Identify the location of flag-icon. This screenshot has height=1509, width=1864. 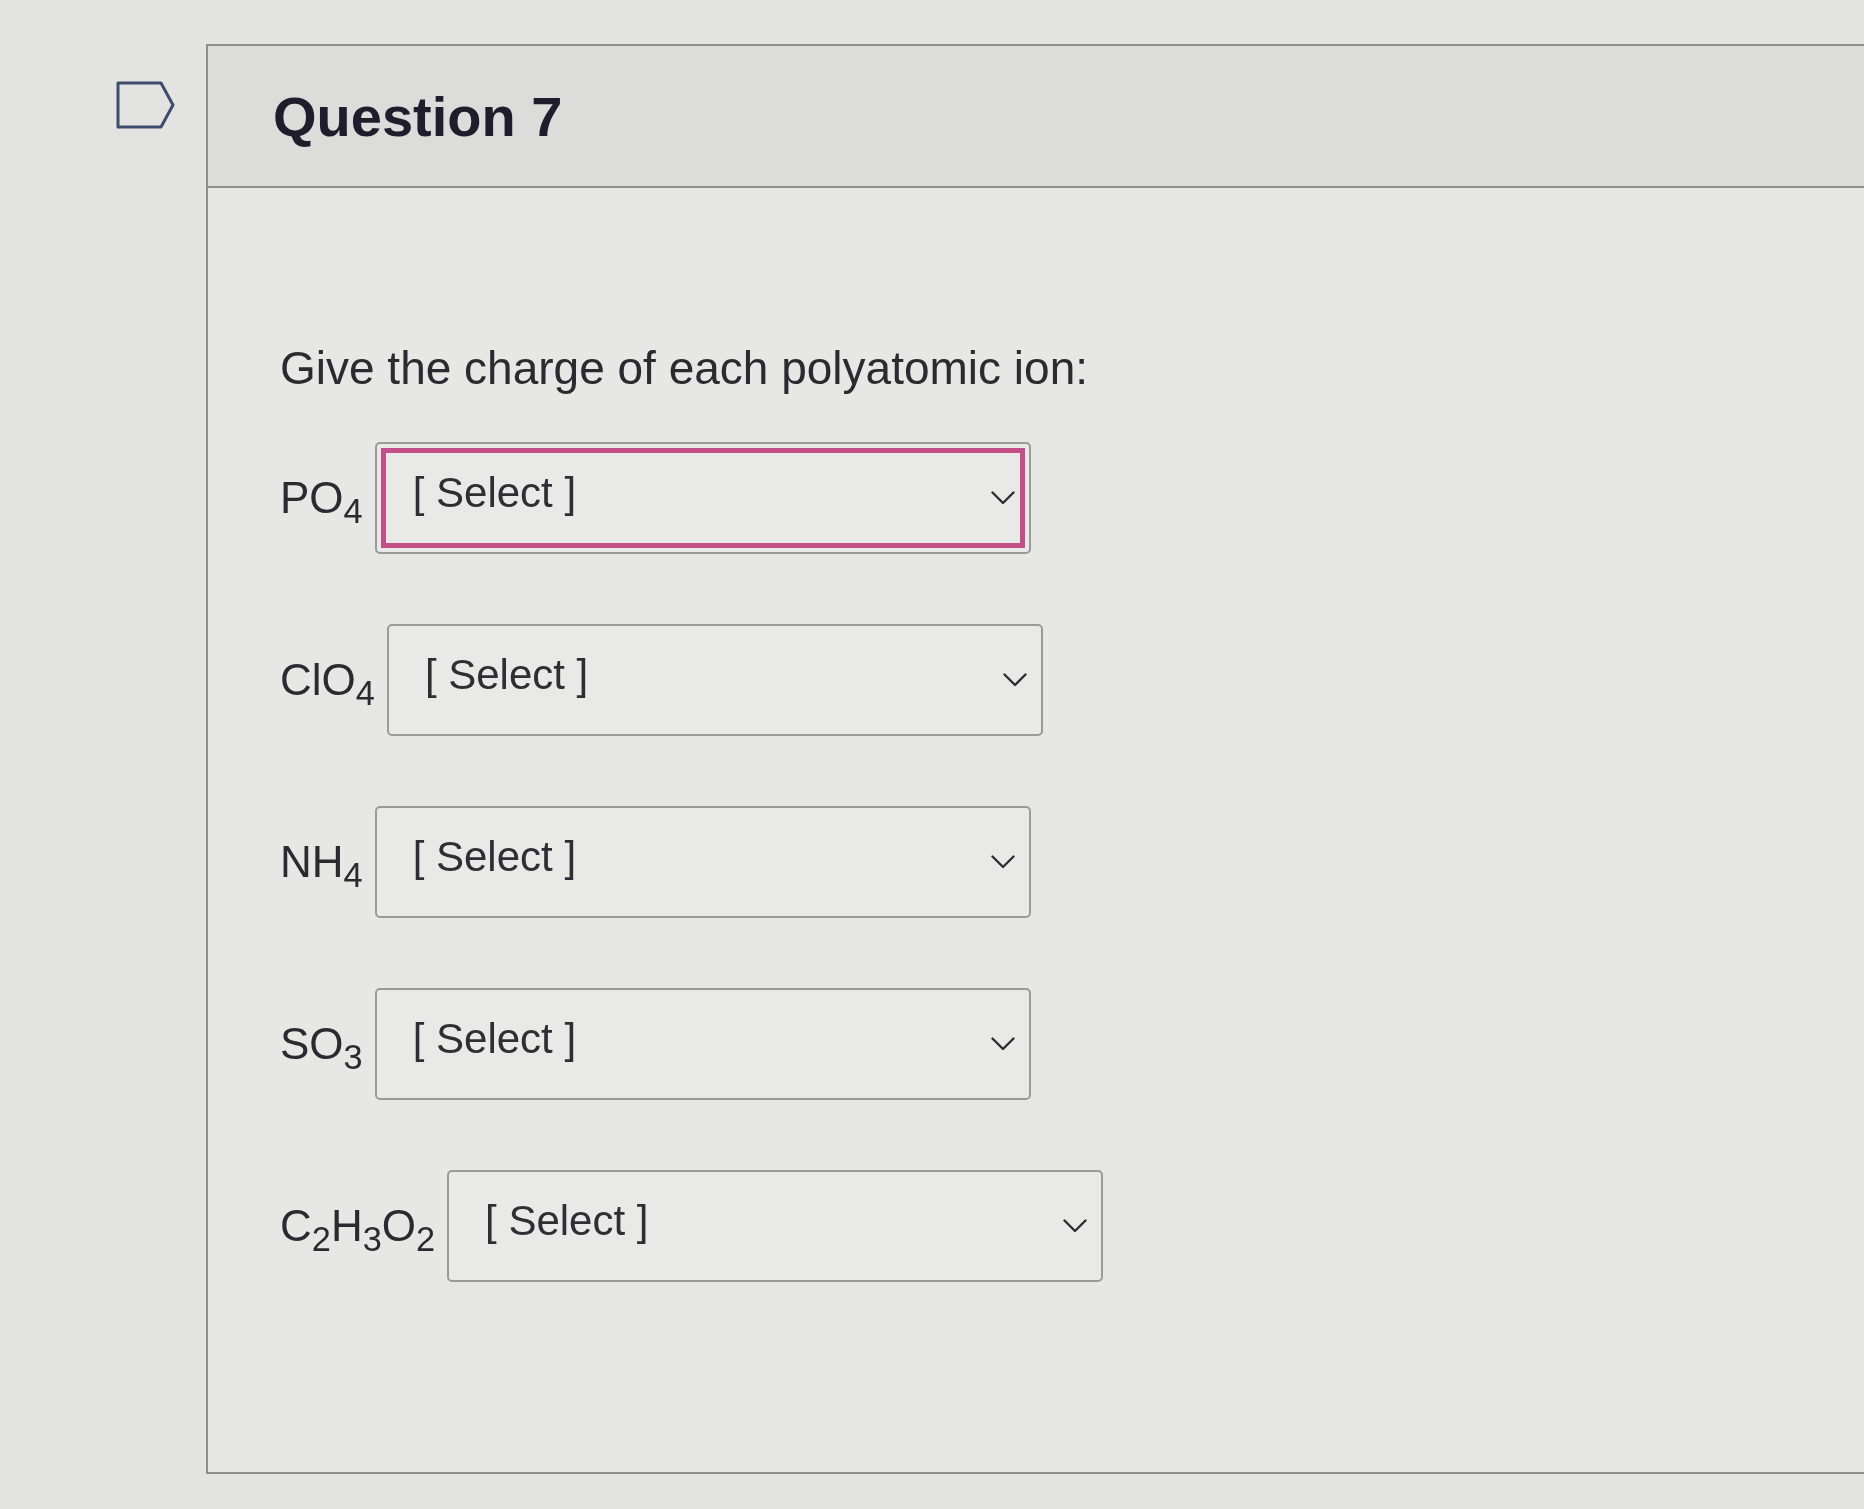
(146, 105).